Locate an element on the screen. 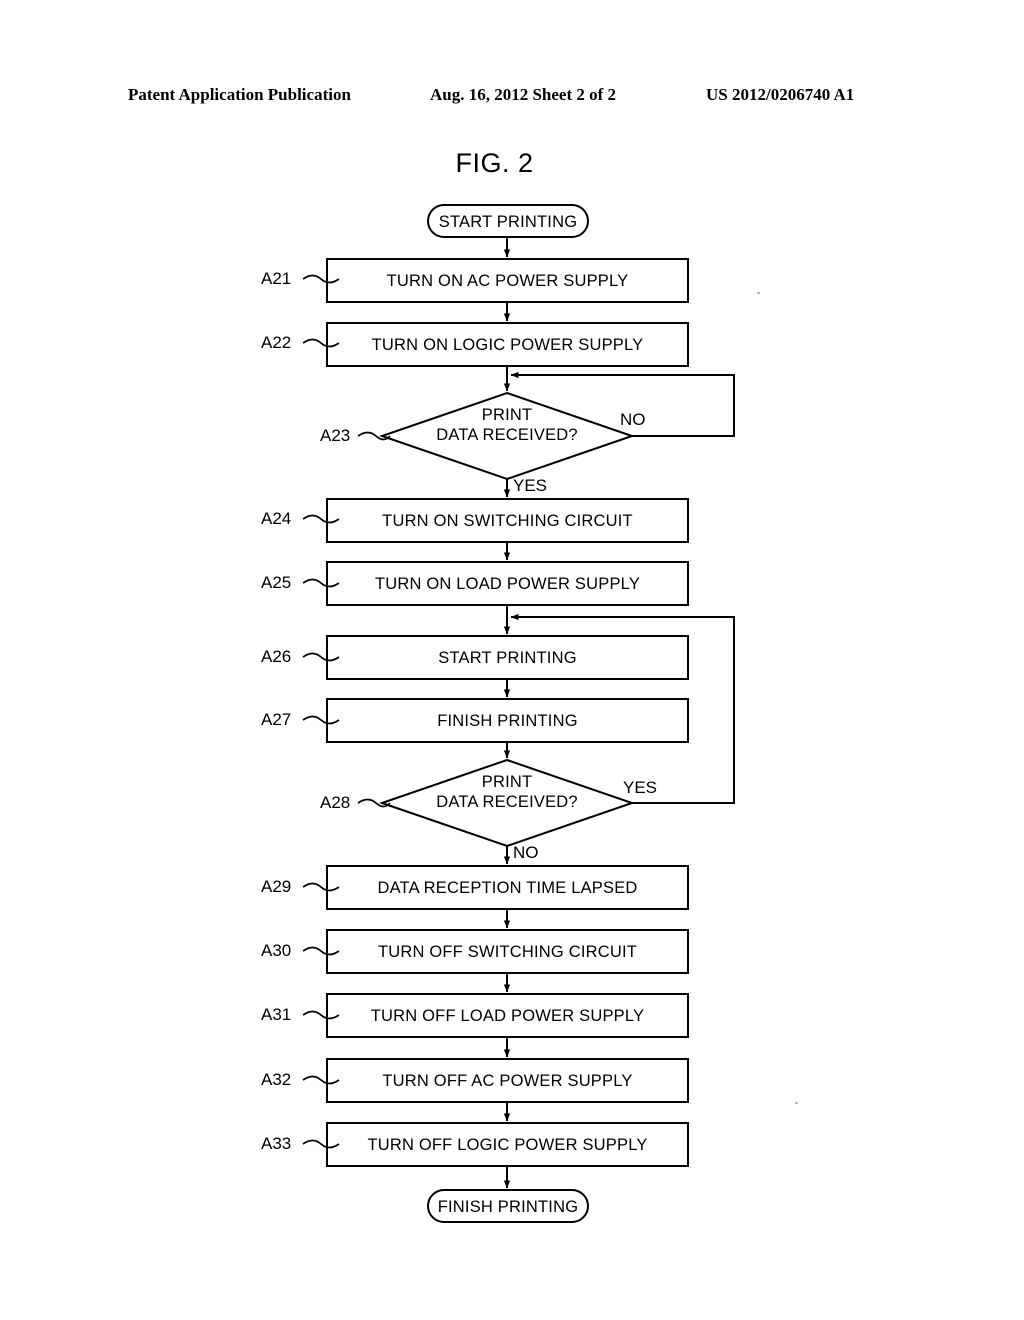 Image resolution: width=1024 pixels, height=1320 pixels. decision-diamond-a28 is located at coordinates (507, 803).